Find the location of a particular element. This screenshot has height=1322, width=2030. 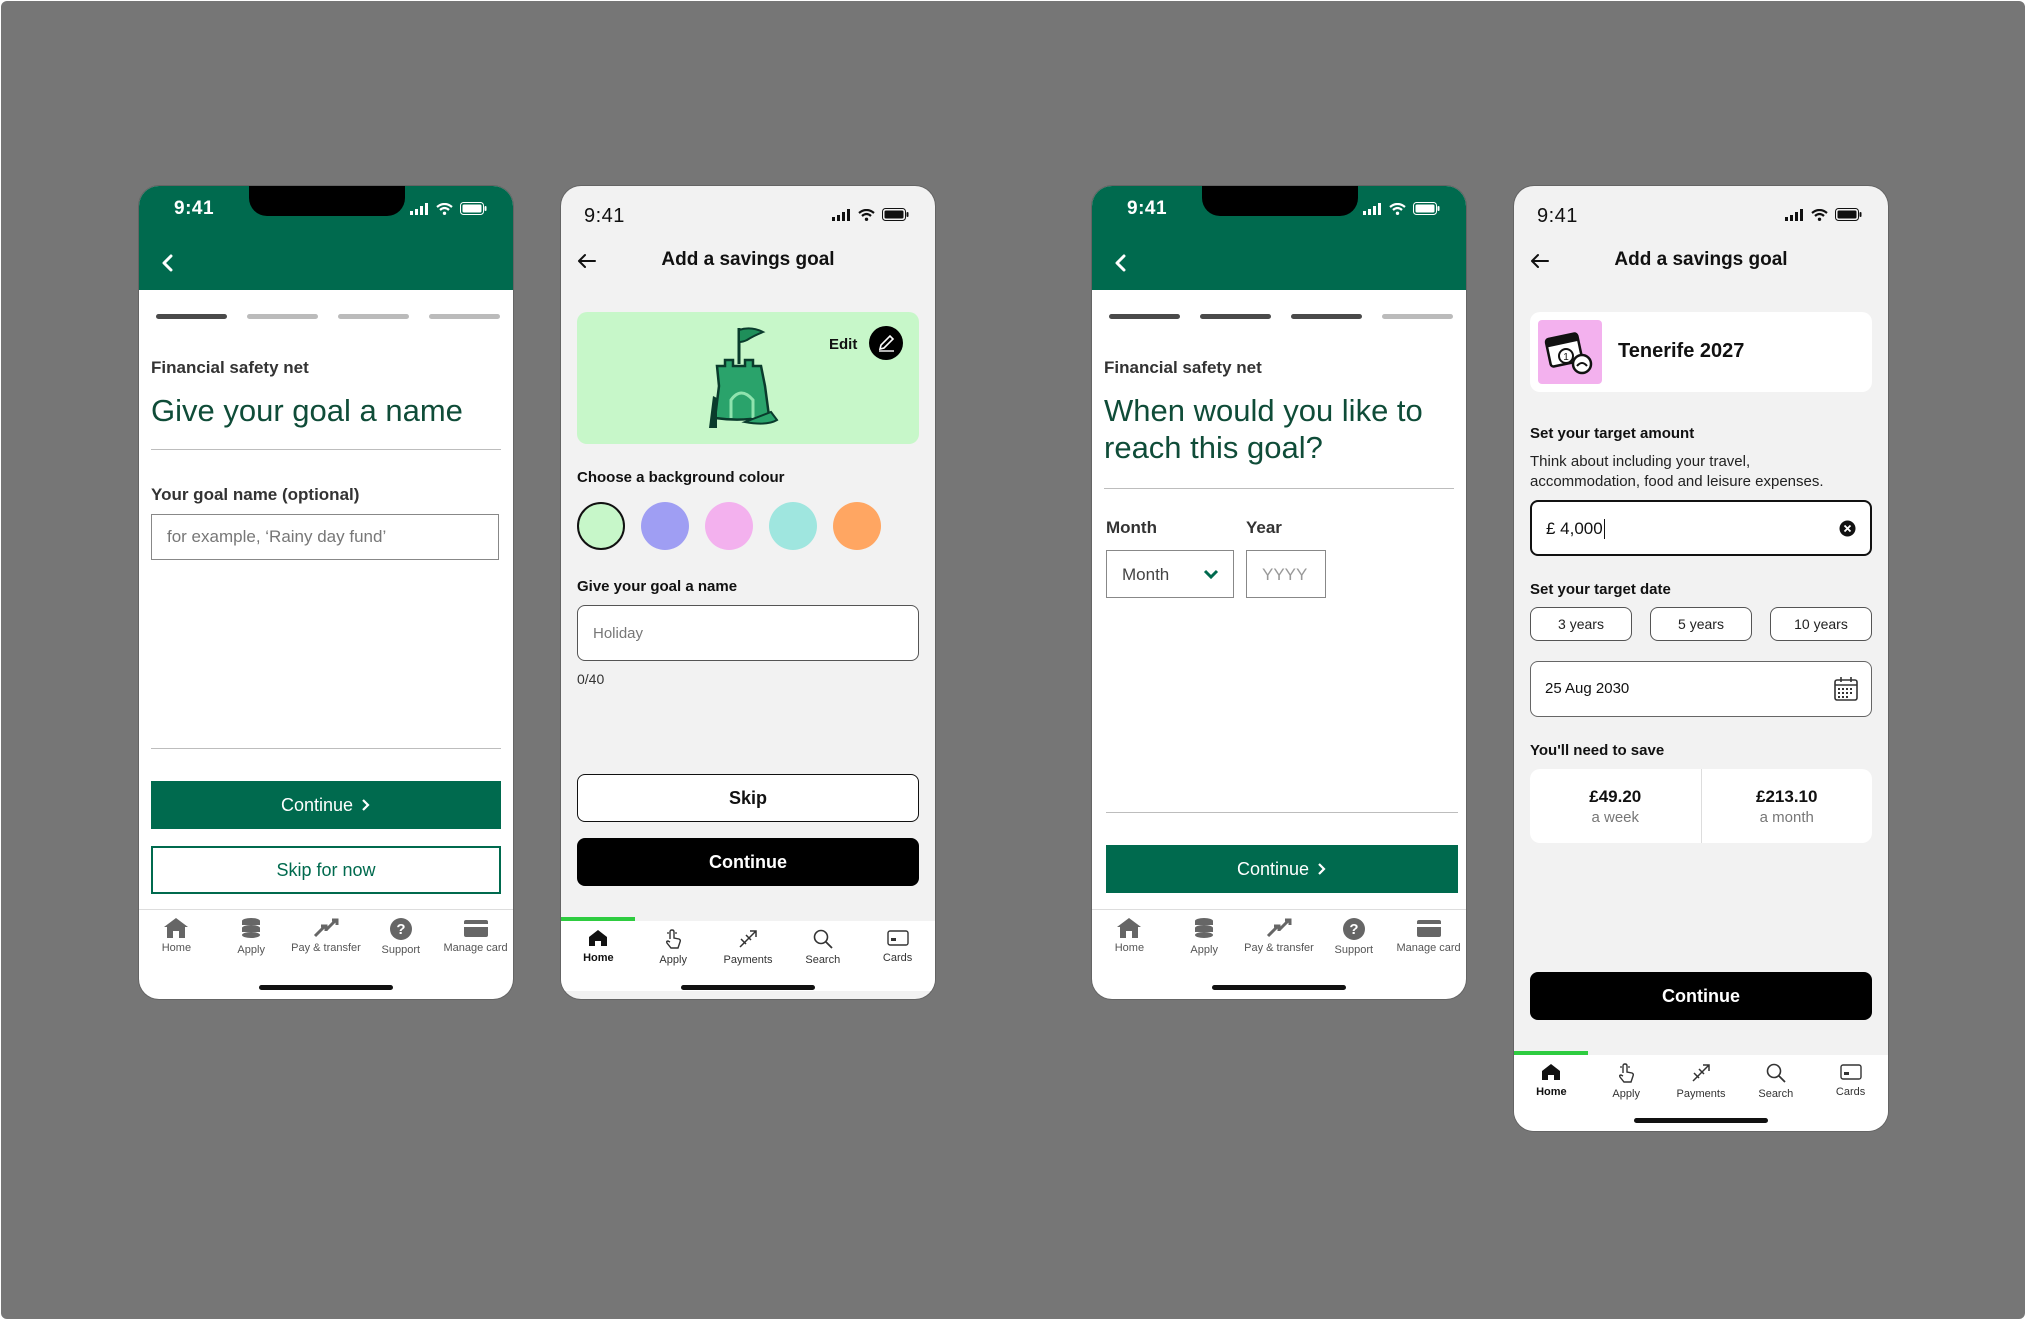

page-title: Add a savings goal is located at coordinates (748, 259).